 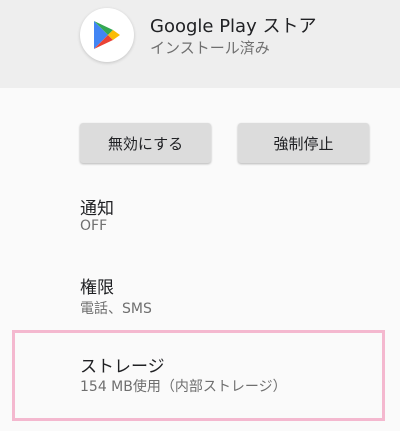 I want to click on app-name: Google Play ストア, so click(x=233, y=26).